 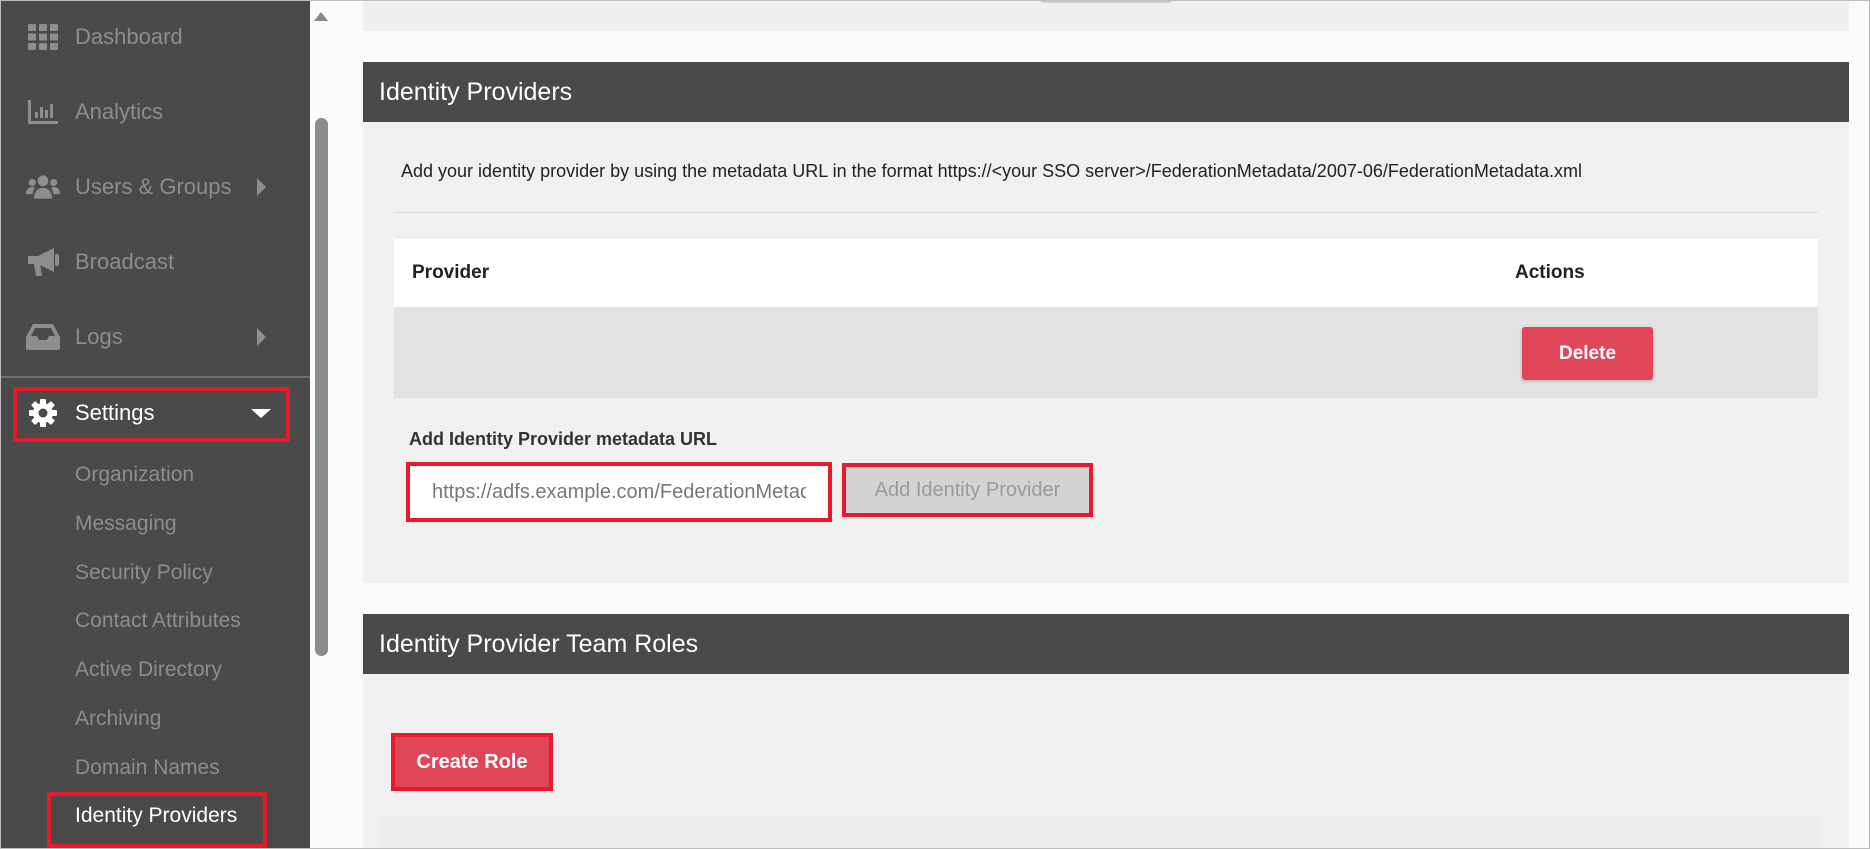 I want to click on sidebar-subitem-identity-providers: Identity Providers, so click(x=156, y=816).